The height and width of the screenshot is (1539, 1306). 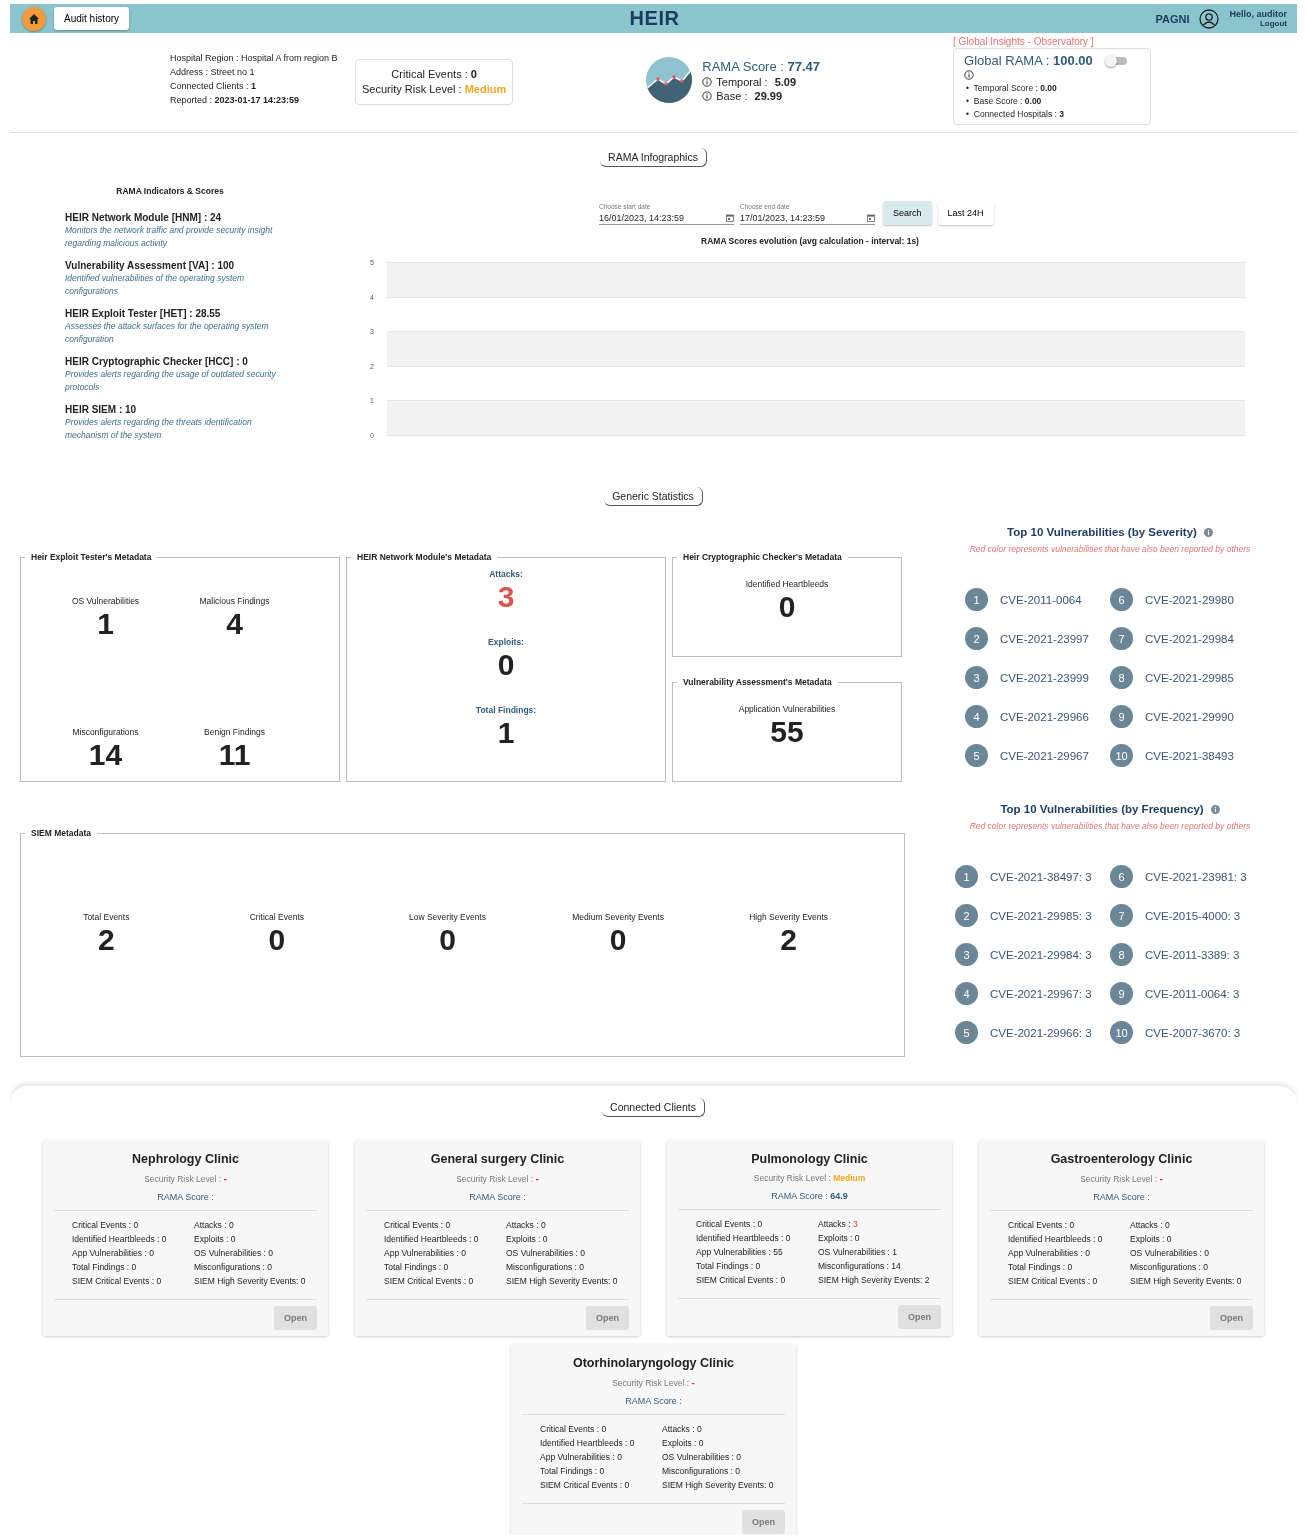 I want to click on rank-badge: 8, so click(x=1121, y=677).